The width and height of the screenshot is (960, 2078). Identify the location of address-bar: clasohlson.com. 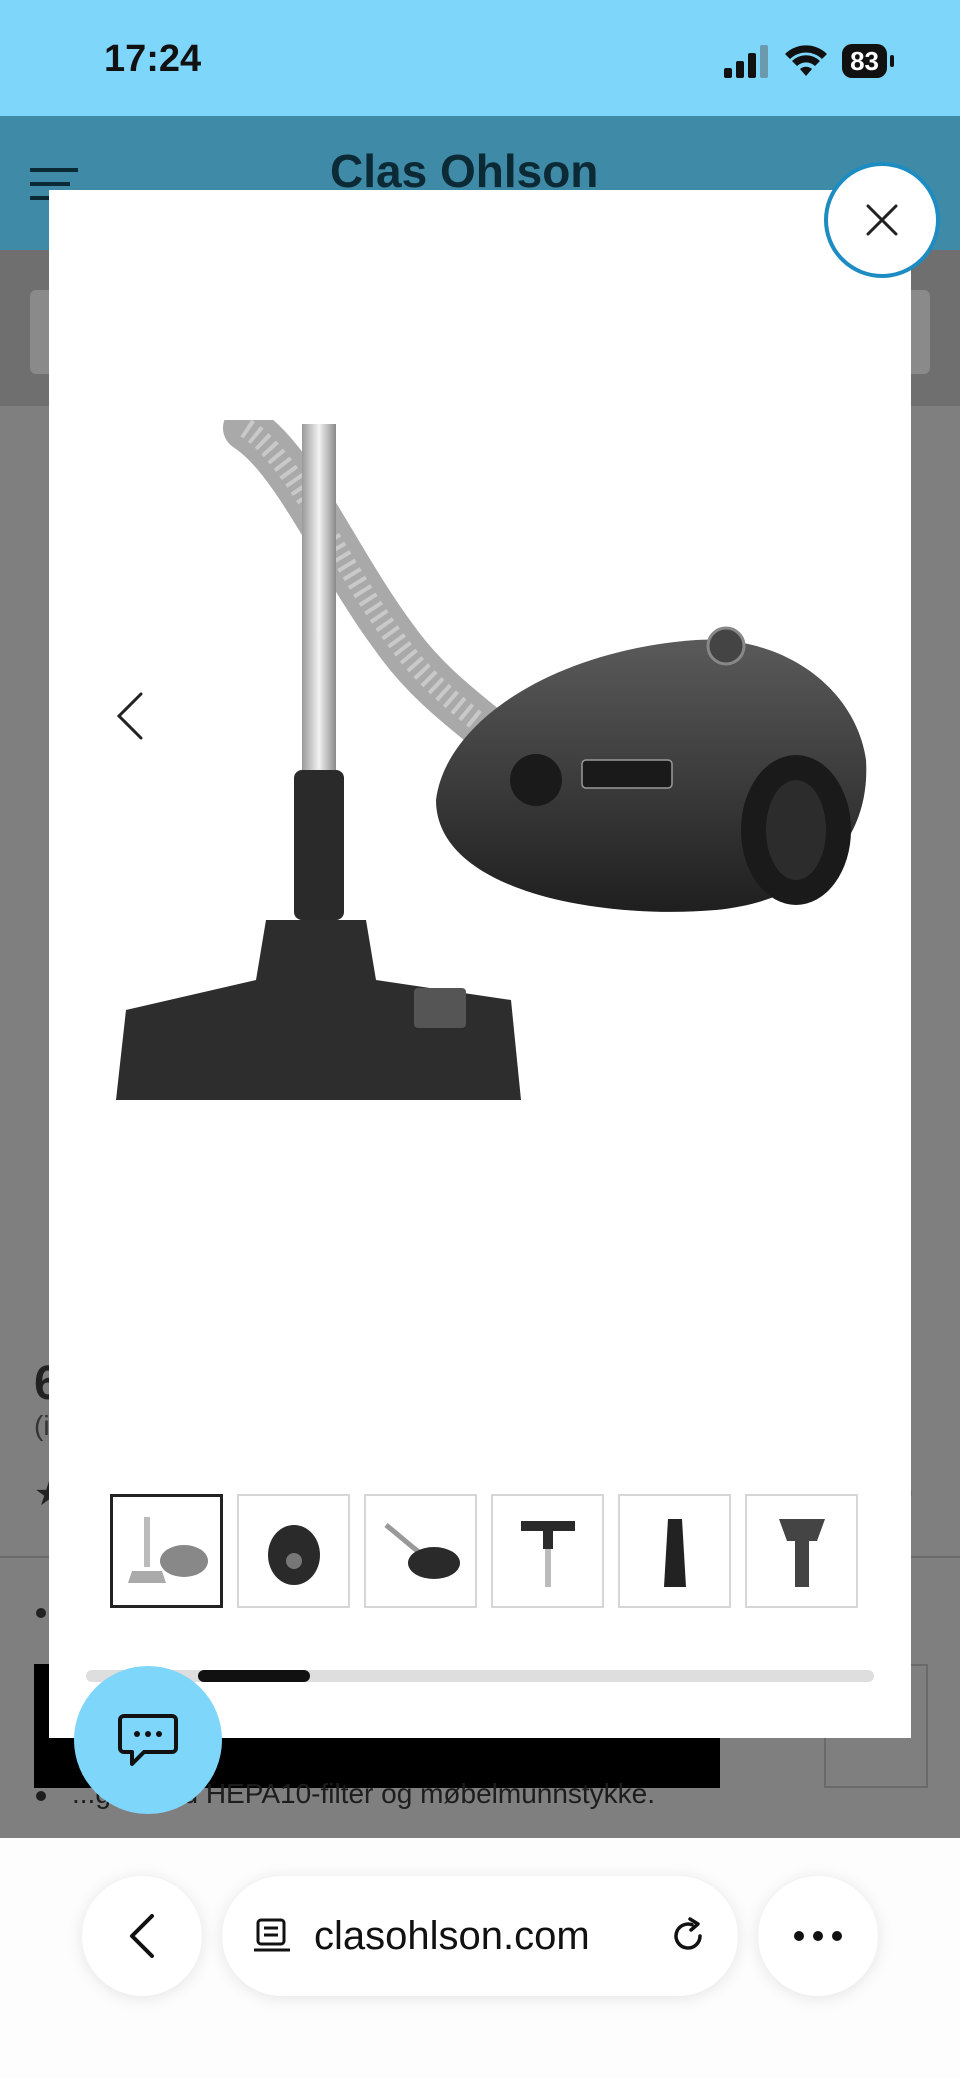
(480, 1936).